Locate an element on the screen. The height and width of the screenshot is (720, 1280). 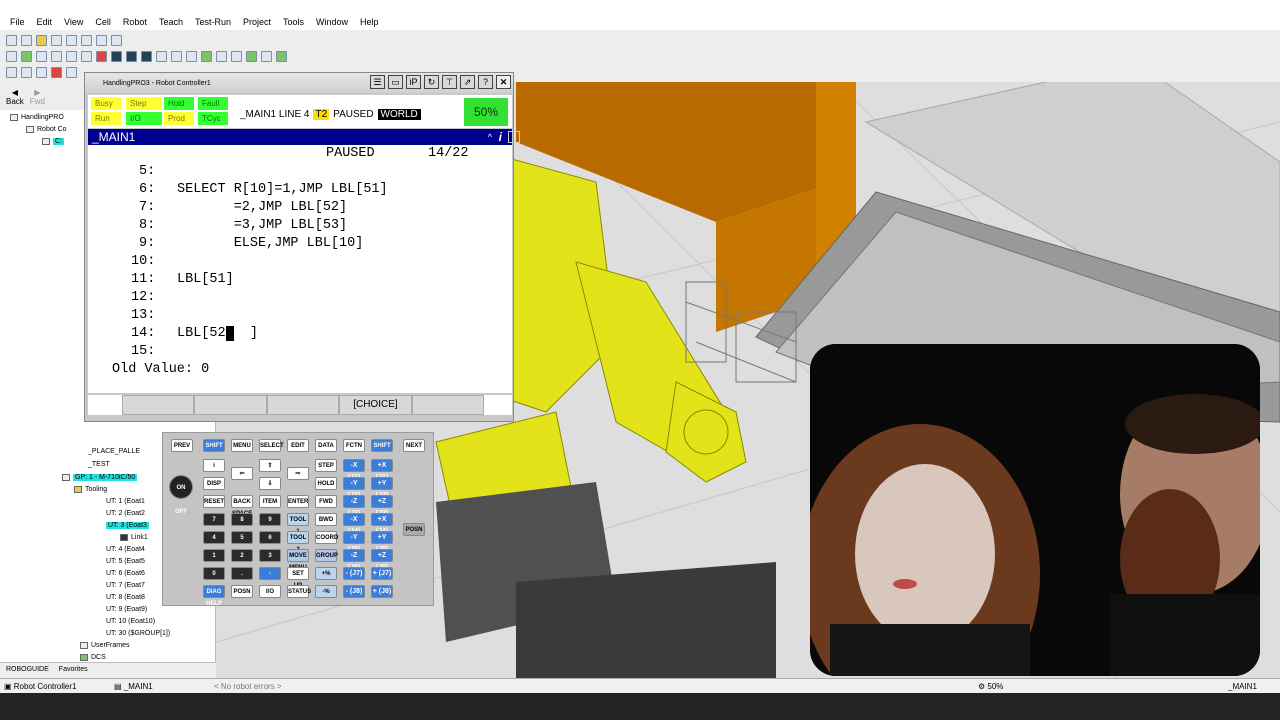
person-icon is located at coordinates (251, 56).